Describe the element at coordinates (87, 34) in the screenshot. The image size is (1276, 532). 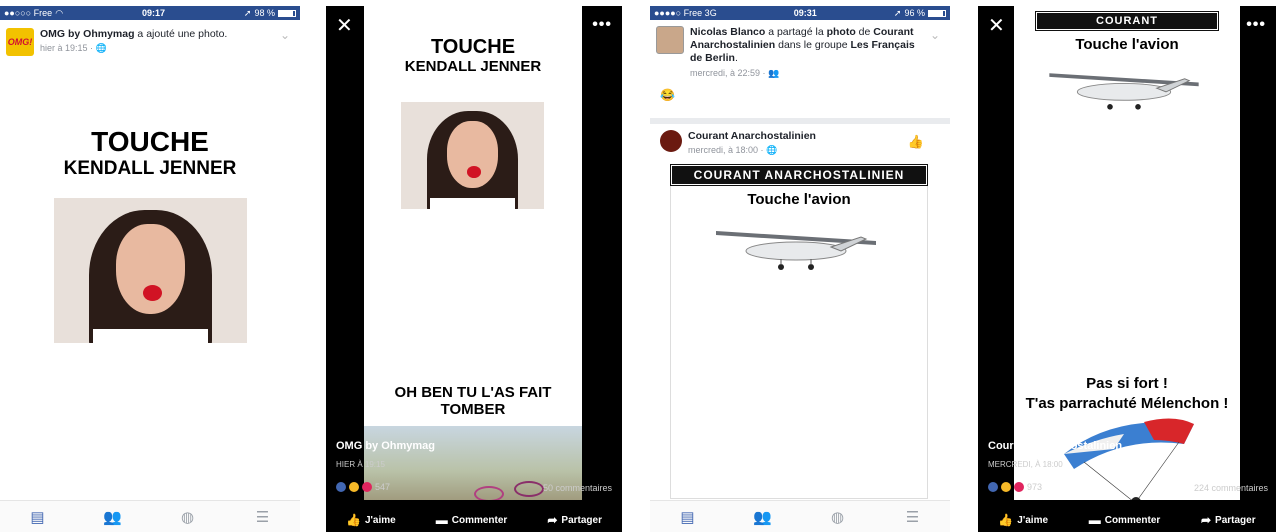
I see `post-author: OMG by Ohmymag` at that location.